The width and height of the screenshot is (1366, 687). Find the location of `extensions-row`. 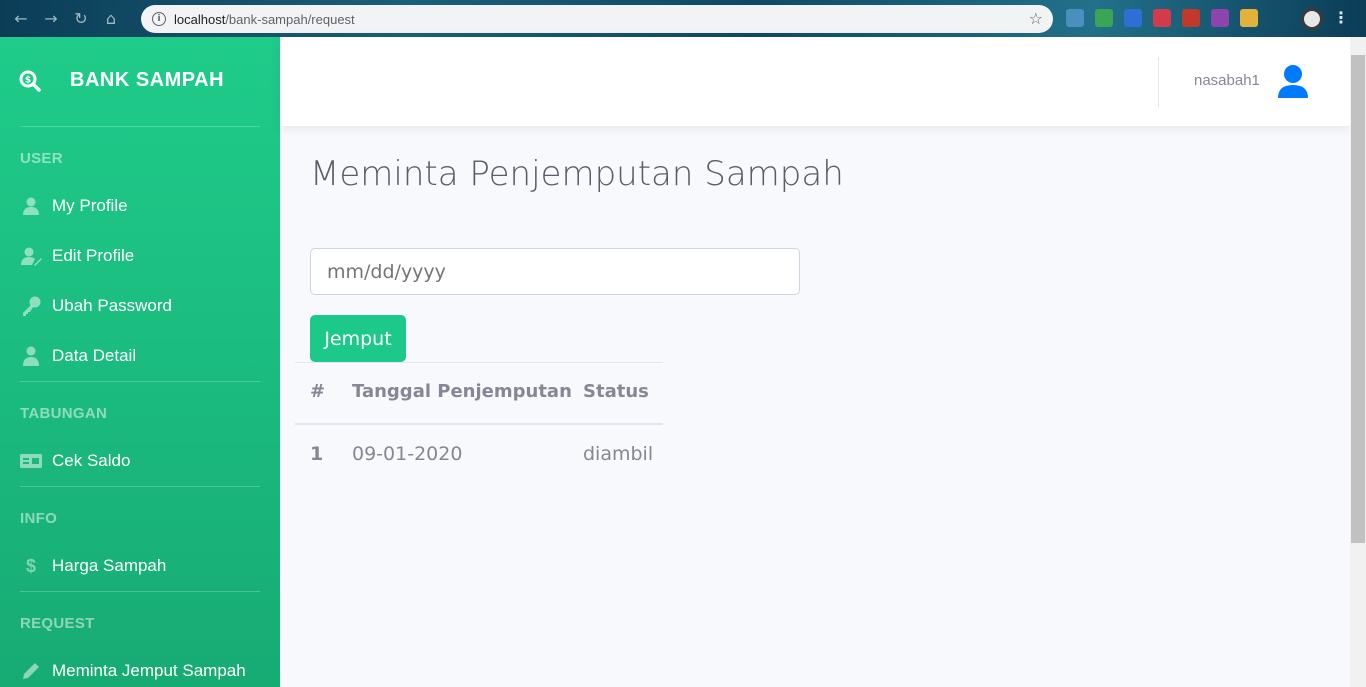

extensions-row is located at coordinates (1162, 18).